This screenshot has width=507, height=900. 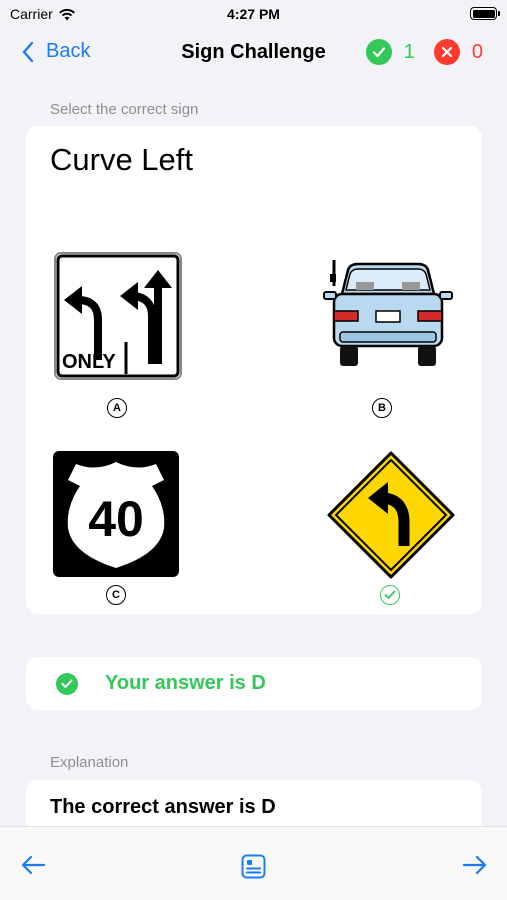 What do you see at coordinates (124, 109) in the screenshot?
I see `question-prompt: Select the correct sign` at bounding box center [124, 109].